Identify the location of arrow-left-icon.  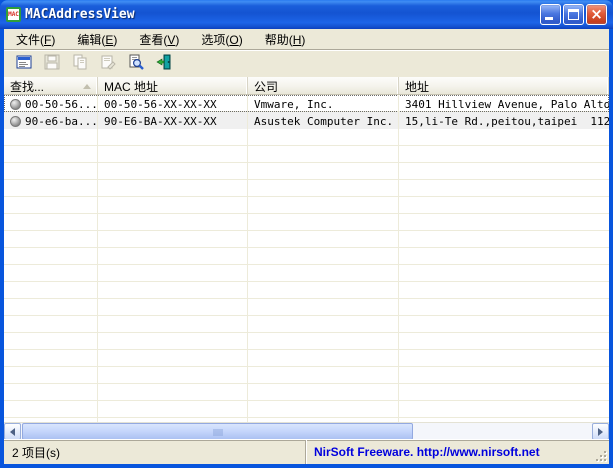
(12, 431).